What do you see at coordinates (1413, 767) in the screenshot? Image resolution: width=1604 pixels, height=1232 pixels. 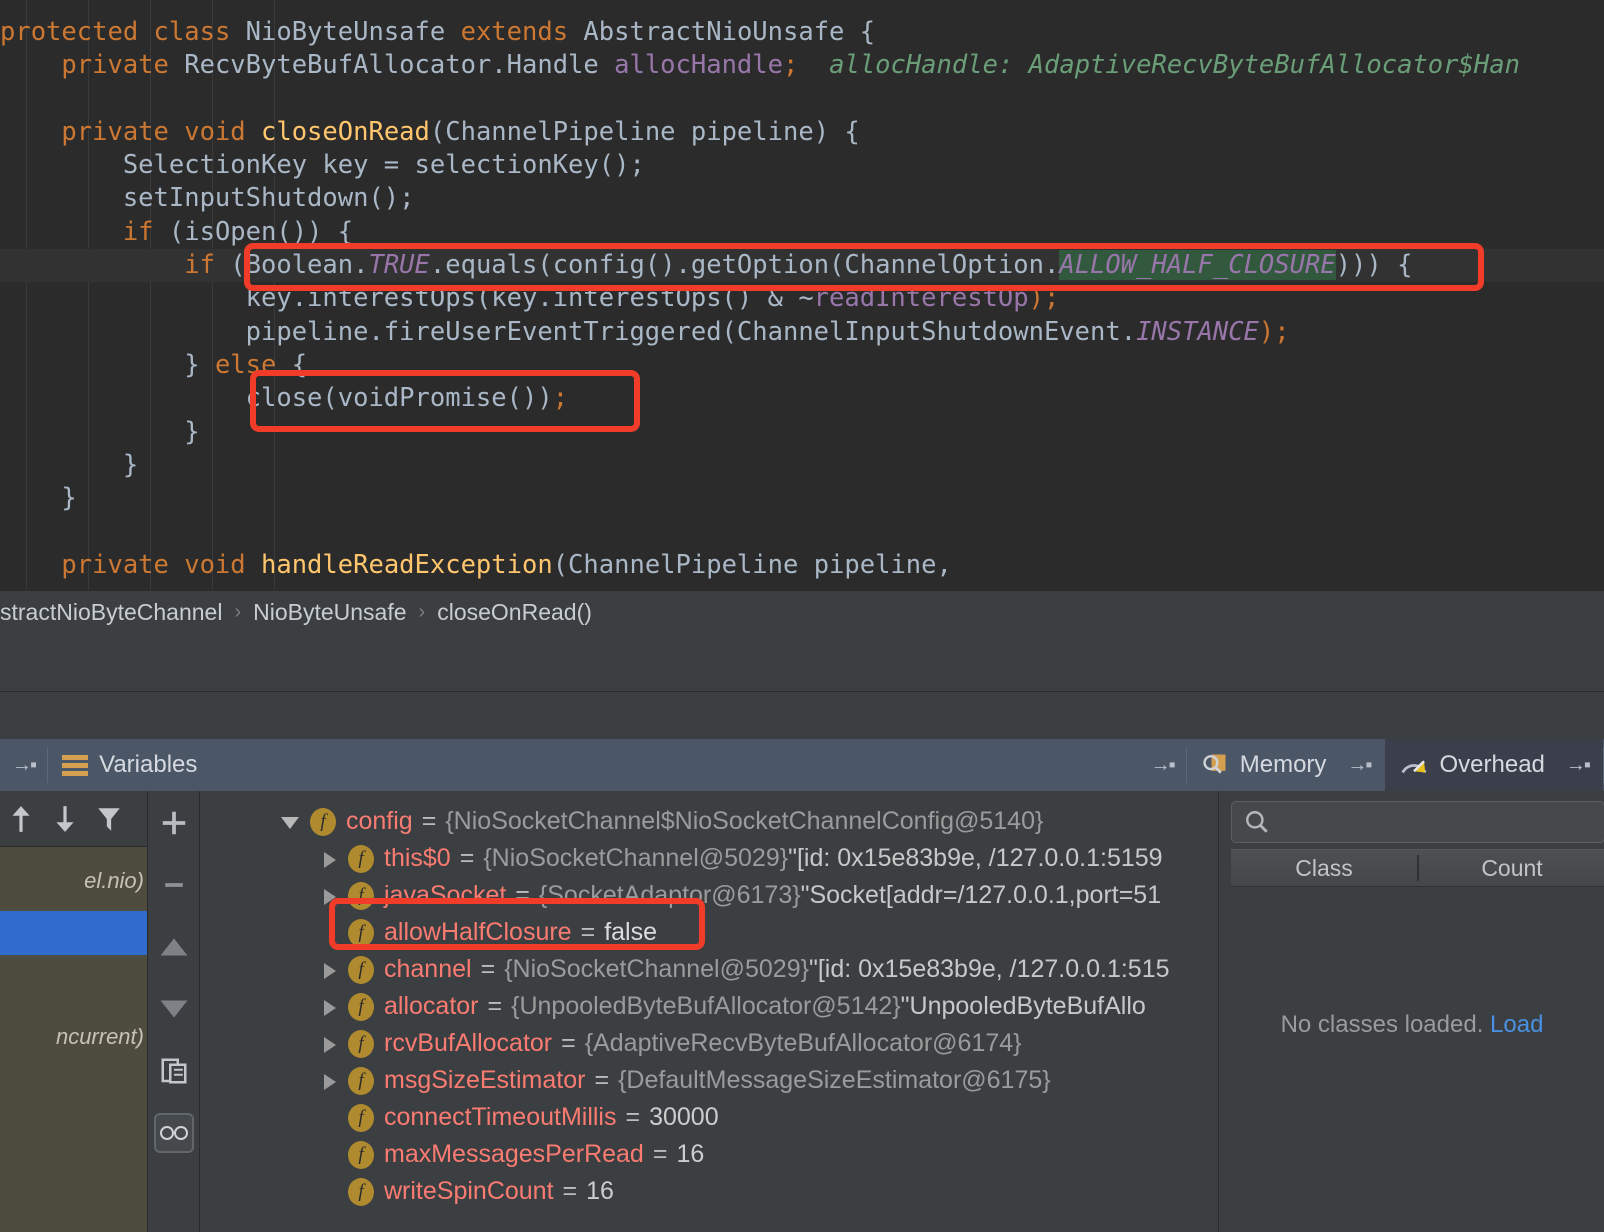 I see `overhead-icon` at bounding box center [1413, 767].